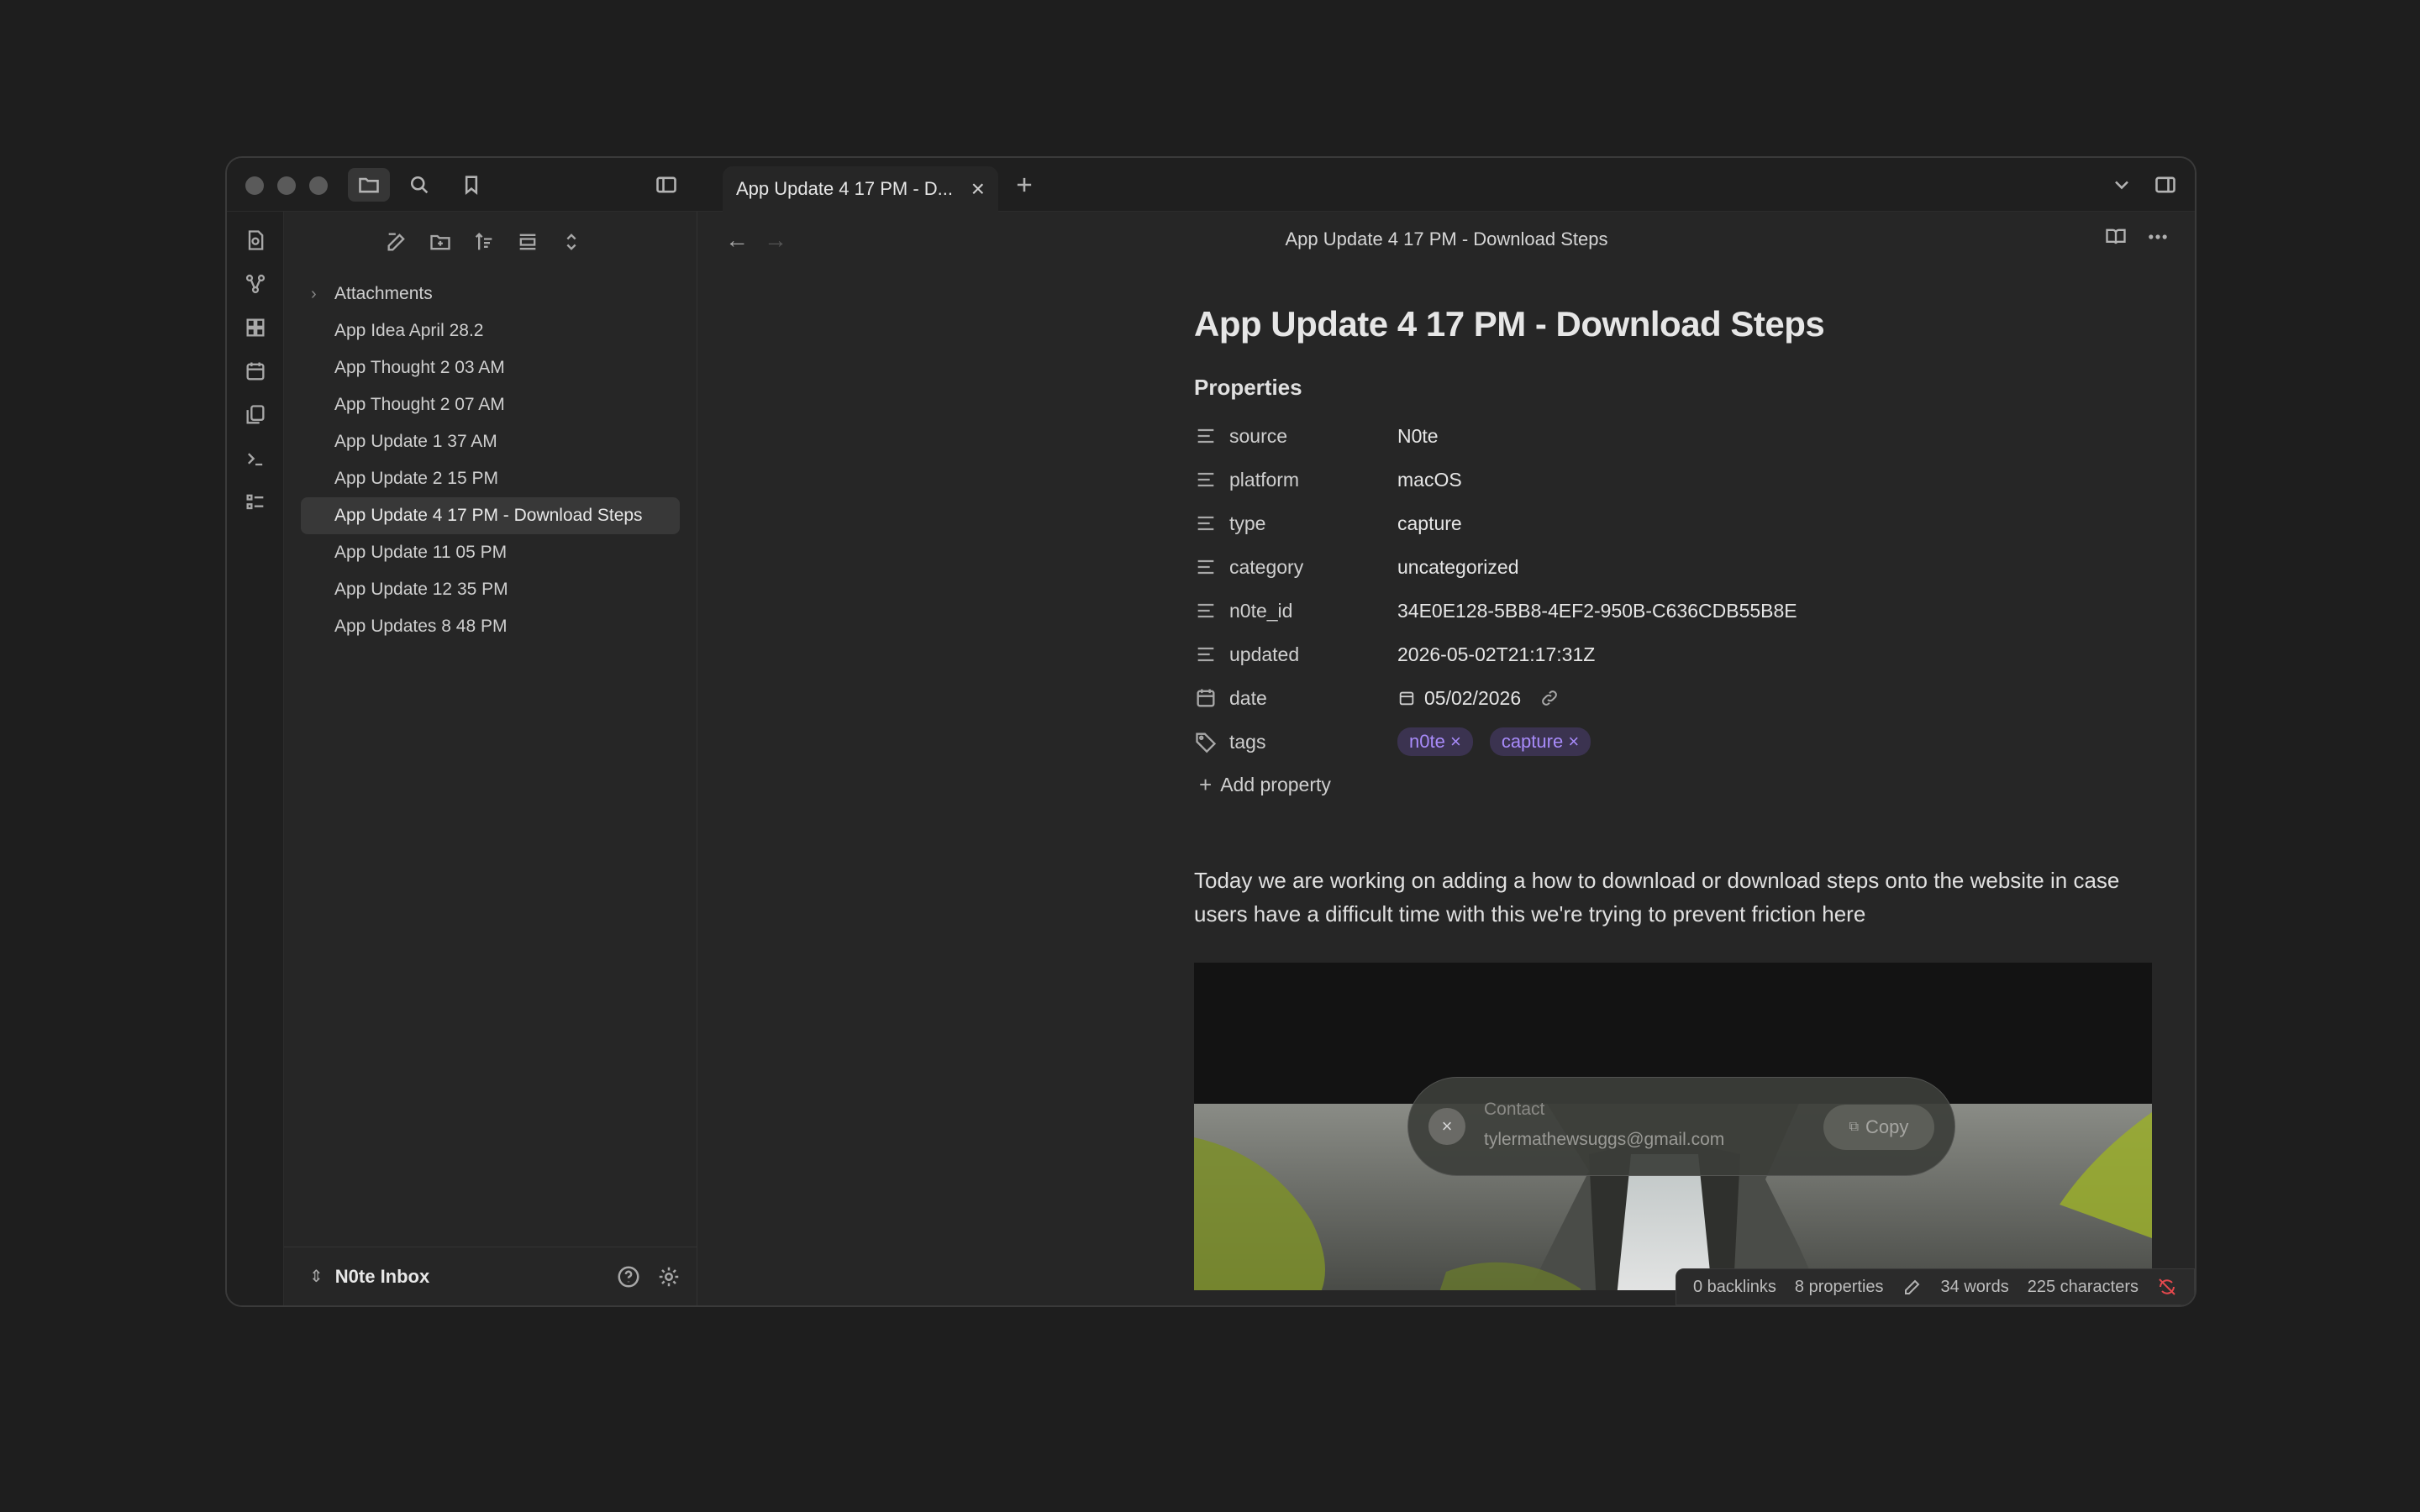 The image size is (2420, 1512). Describe the element at coordinates (1472, 698) in the screenshot. I see `date-value: 05/02/2026` at that location.